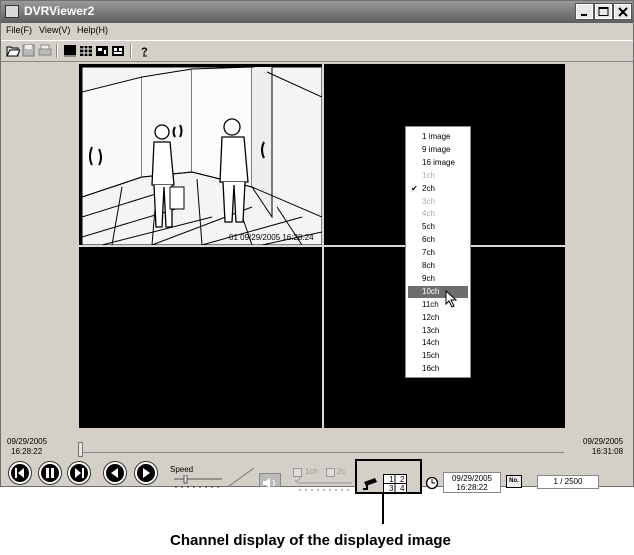 This screenshot has height=555, width=634. I want to click on maximize-button, so click(603, 11).